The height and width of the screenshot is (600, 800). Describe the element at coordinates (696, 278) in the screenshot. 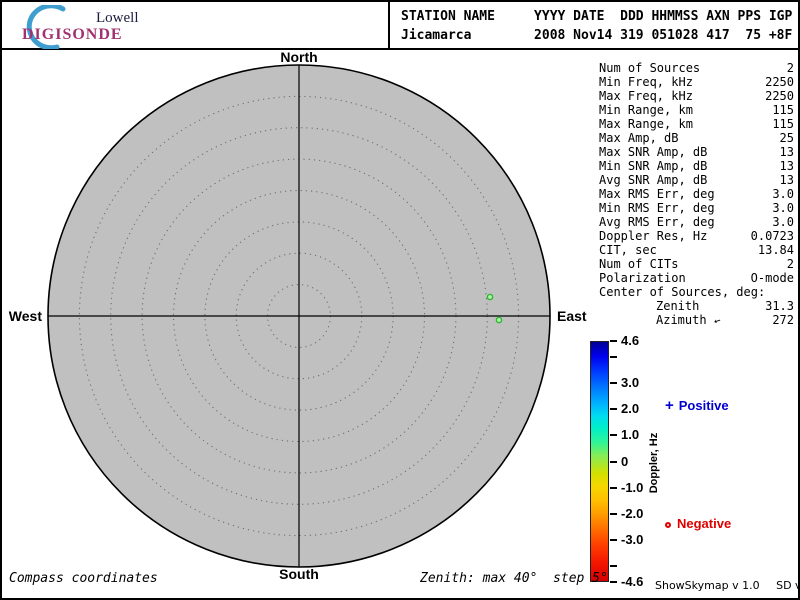

I see `stats-row: Polarization O-mode` at that location.